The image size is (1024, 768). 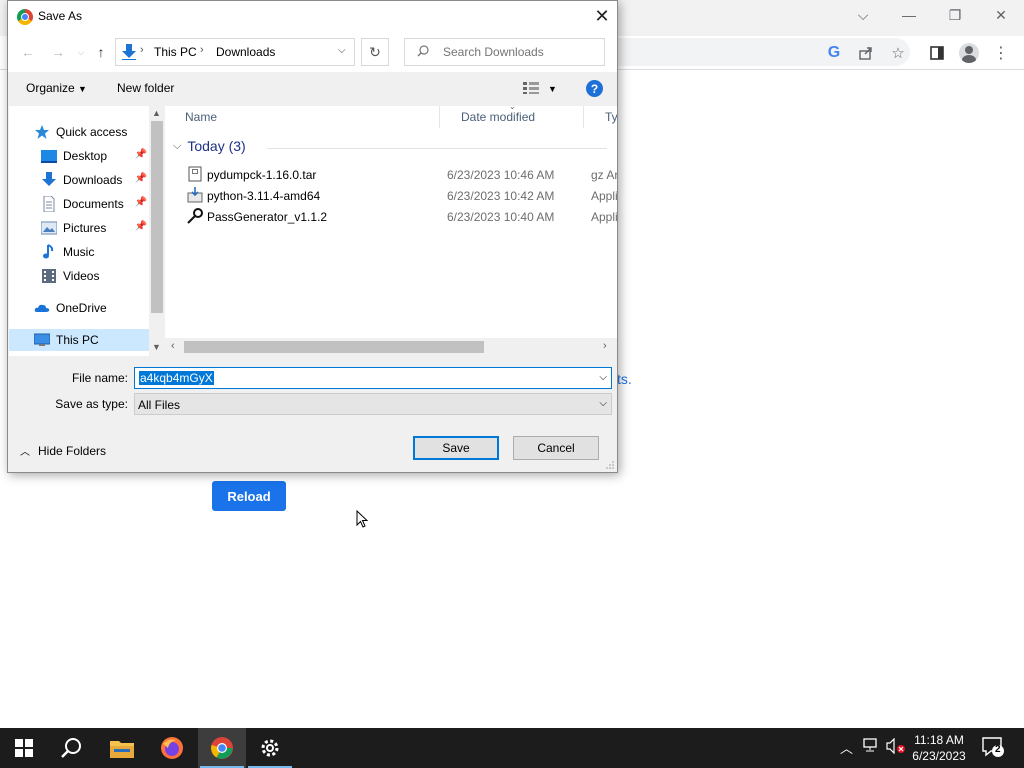 What do you see at coordinates (312, 16) in the screenshot?
I see `dialog-titlebar: Save As ✕` at bounding box center [312, 16].